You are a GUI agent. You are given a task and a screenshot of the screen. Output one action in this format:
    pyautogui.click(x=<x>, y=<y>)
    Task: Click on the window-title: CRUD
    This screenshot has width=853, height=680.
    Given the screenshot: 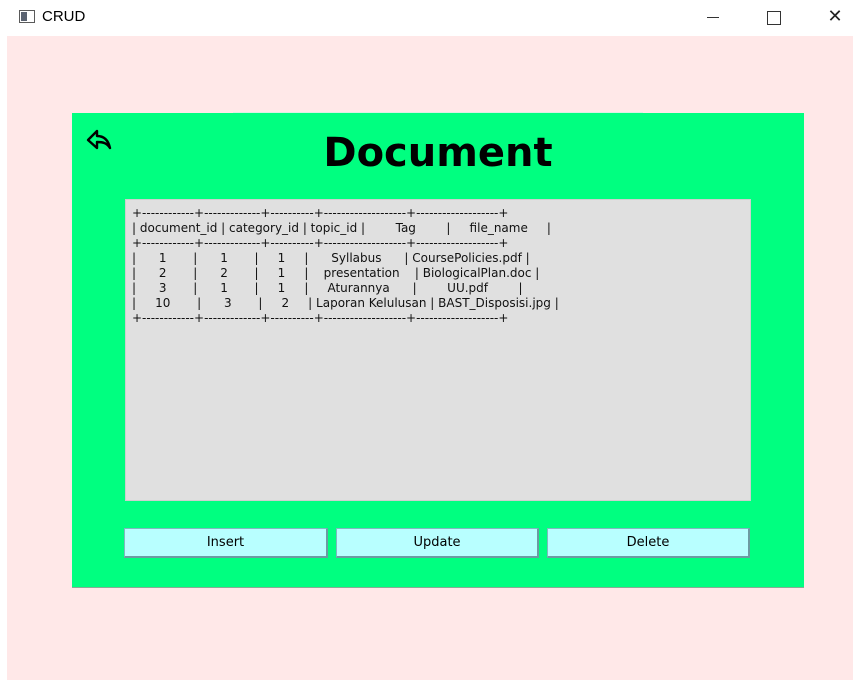 What is the action you would take?
    pyautogui.click(x=64, y=16)
    